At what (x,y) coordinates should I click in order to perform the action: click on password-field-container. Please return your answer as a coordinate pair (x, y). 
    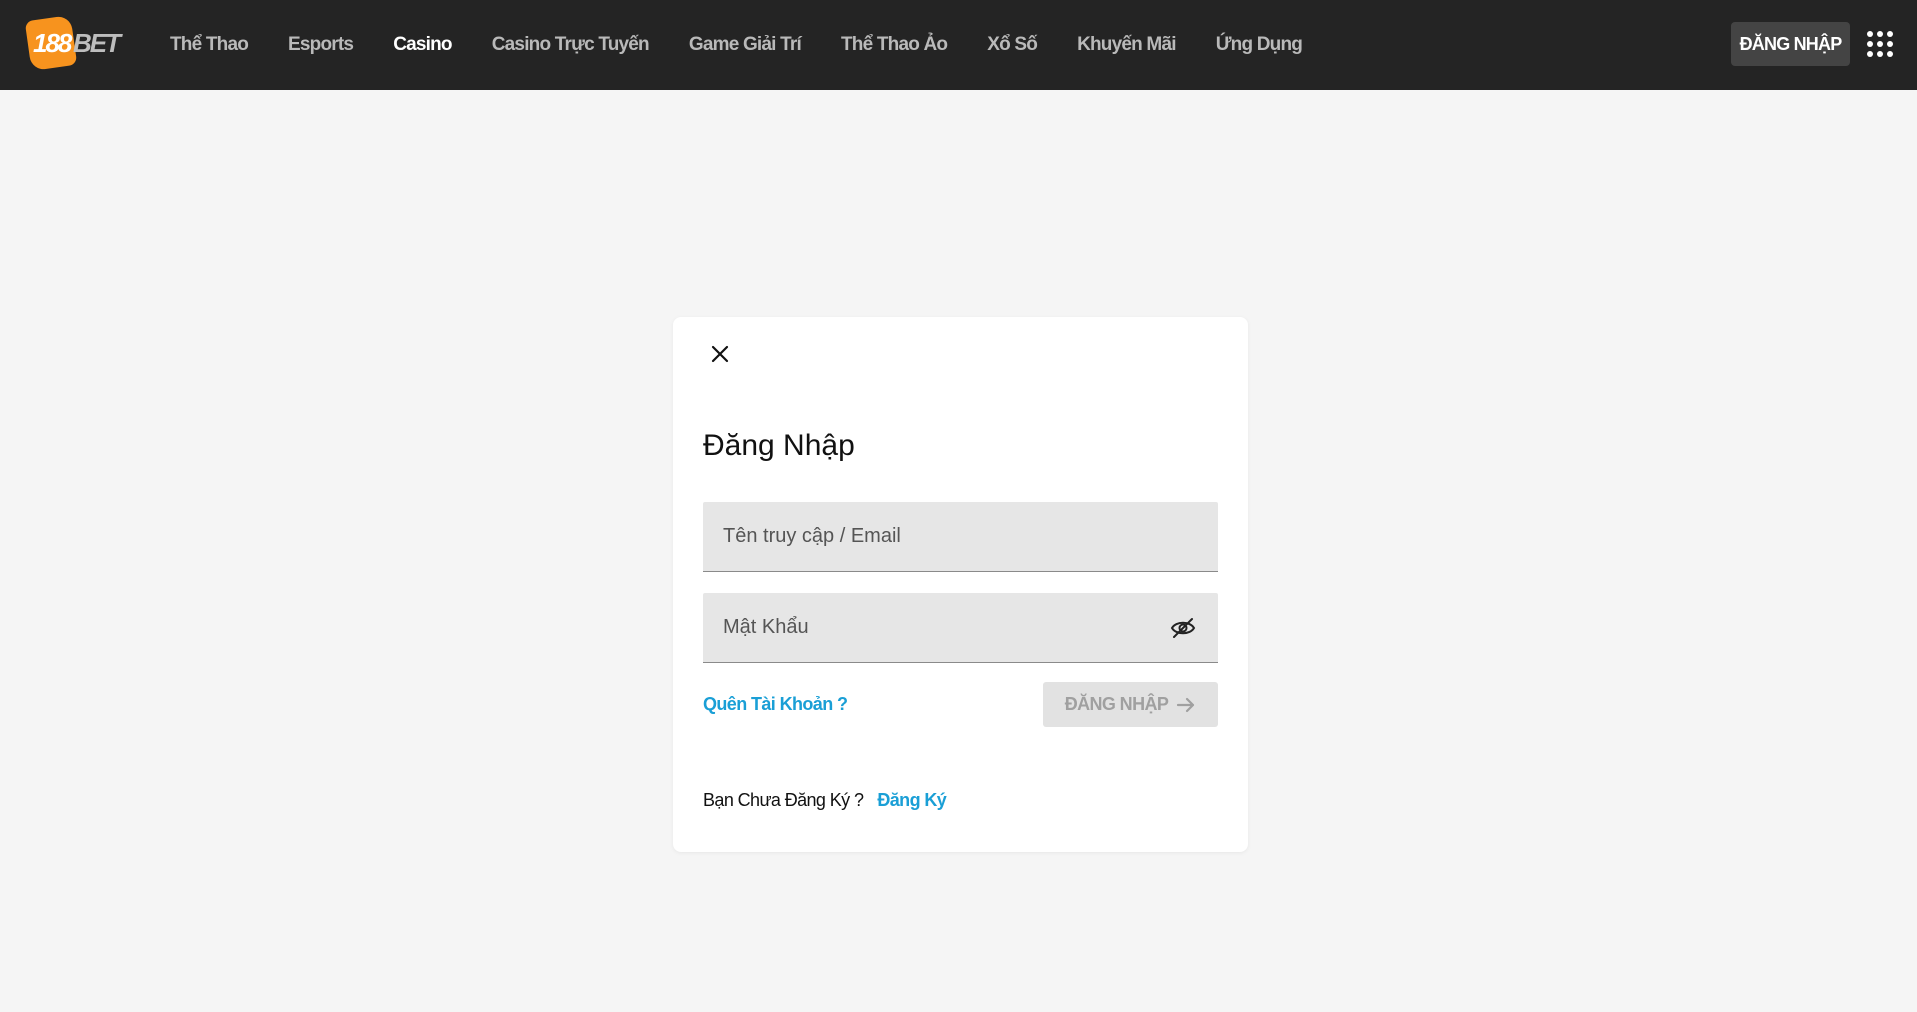
    Looking at the image, I should click on (960, 628).